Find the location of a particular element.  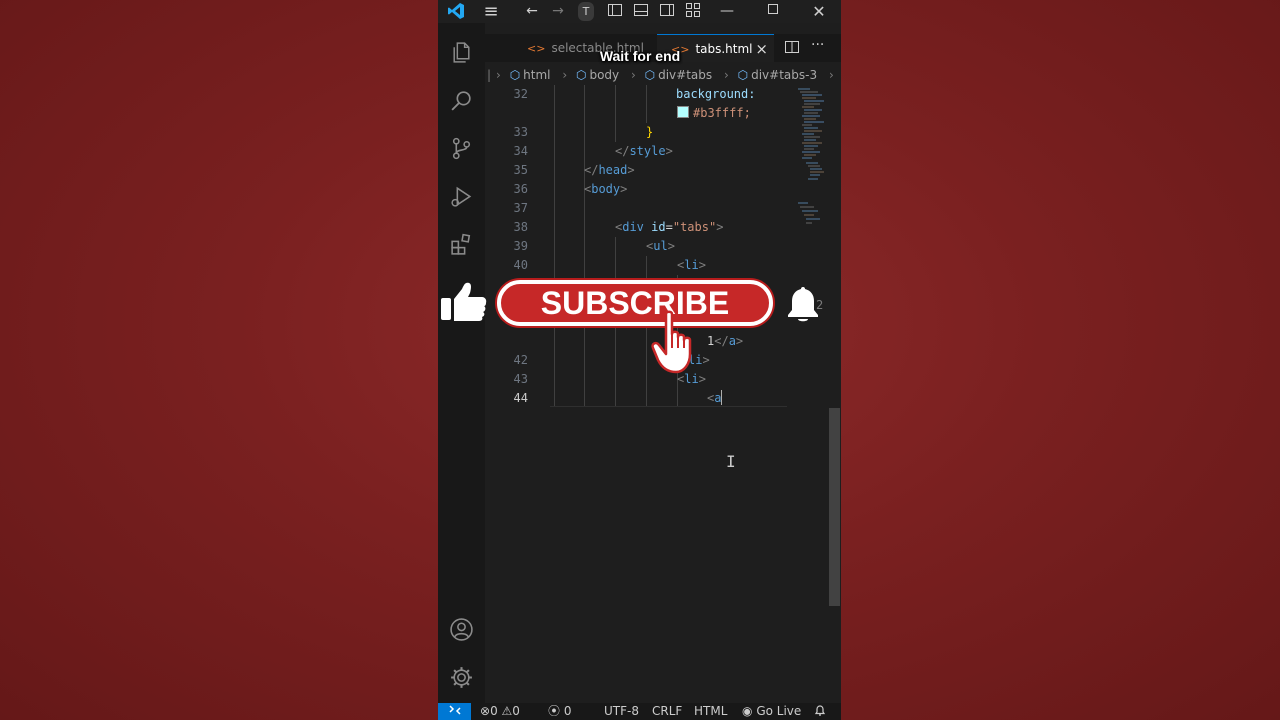

html-file-icon: <> is located at coordinates (536, 48).